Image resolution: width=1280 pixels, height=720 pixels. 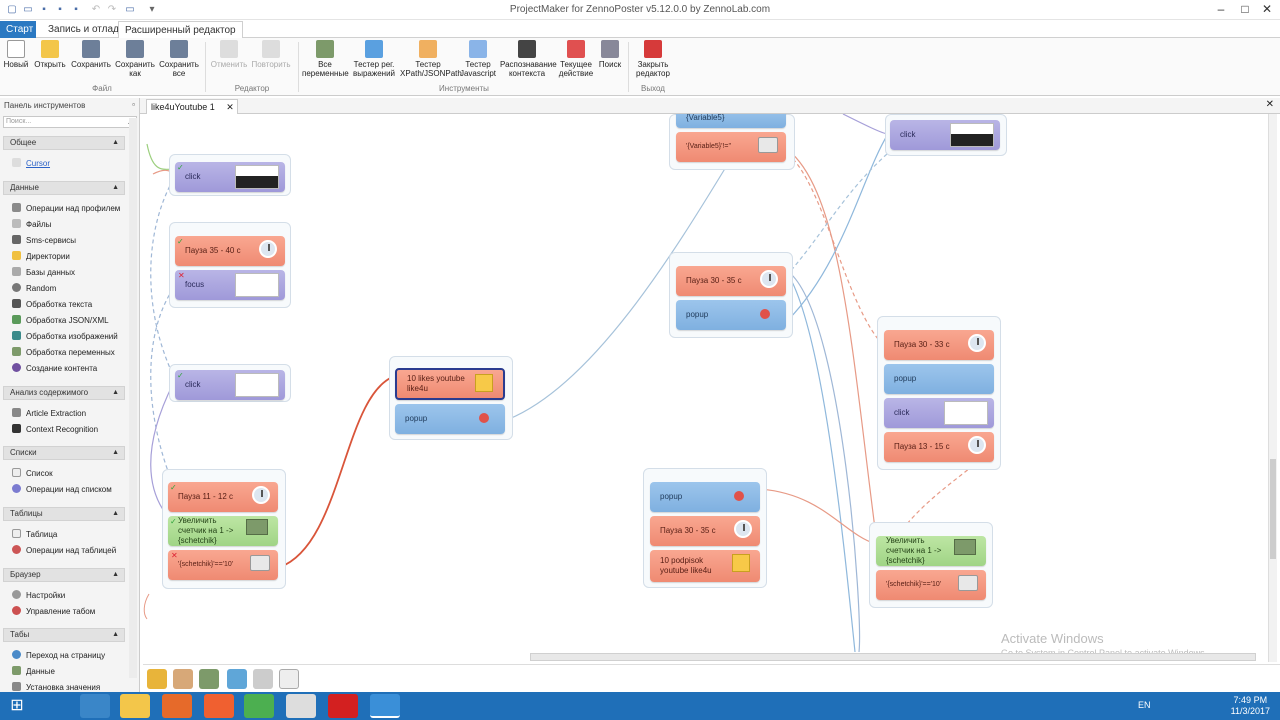 I want to click on action-label: Пауза 13 - 15 с, so click(x=922, y=446).